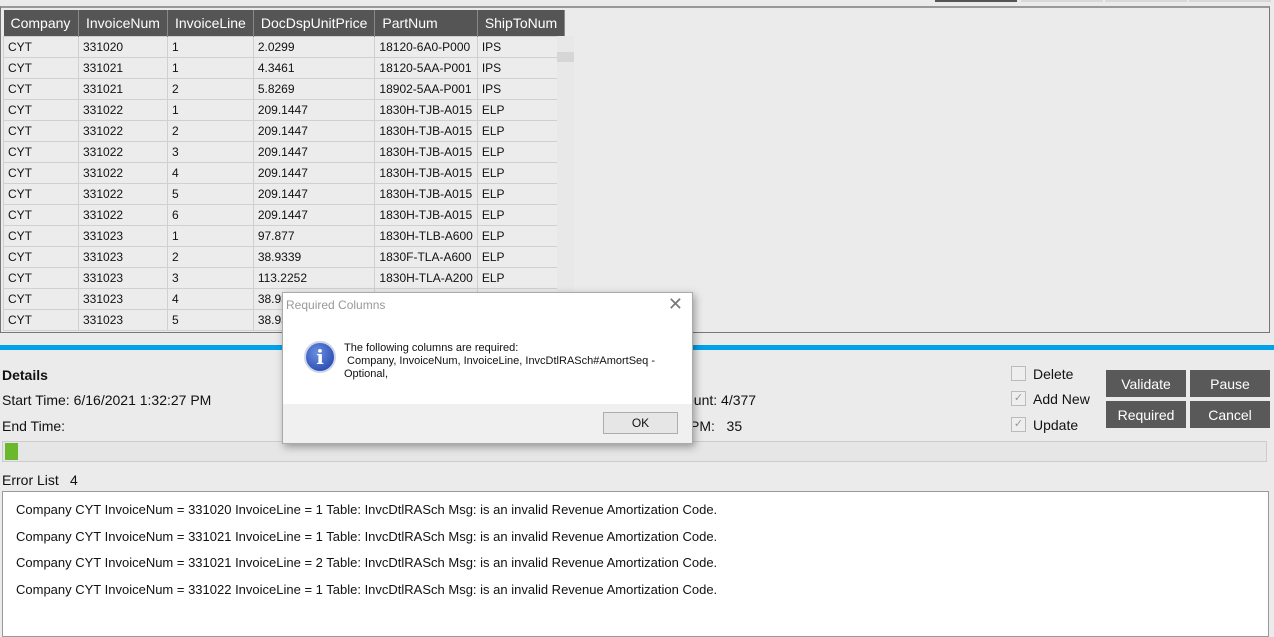 The height and width of the screenshot is (637, 1274). I want to click on top-tab-active, so click(976, 1).